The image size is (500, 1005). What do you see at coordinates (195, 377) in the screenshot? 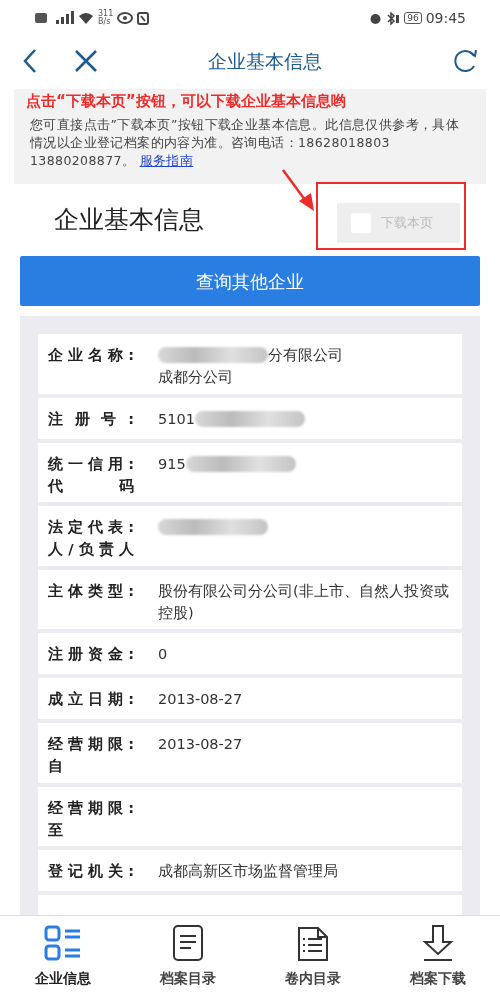
I see `field-value: 成都分公司` at bounding box center [195, 377].